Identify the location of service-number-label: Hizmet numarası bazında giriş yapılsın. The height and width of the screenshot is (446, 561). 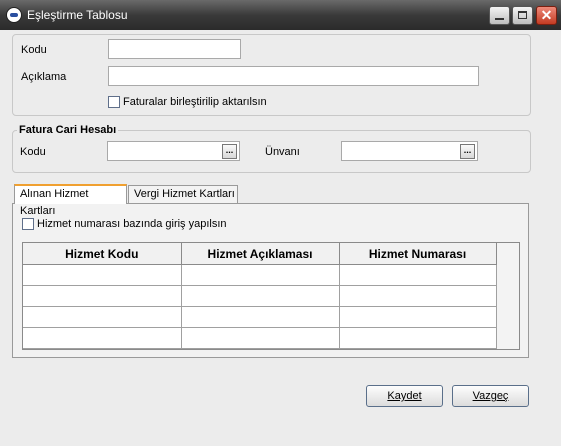
(132, 224).